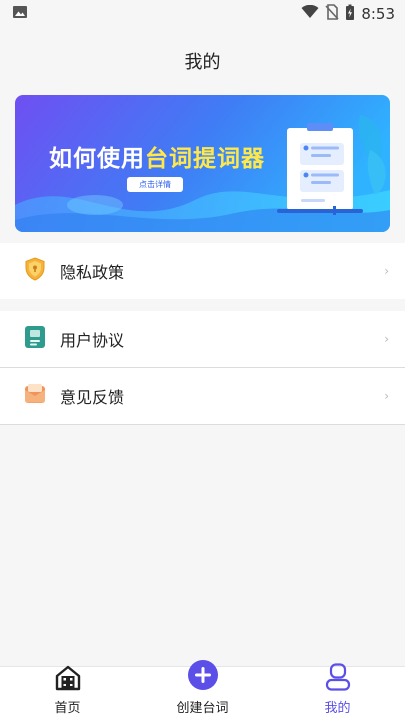 This screenshot has height=720, width=405. I want to click on divider, so click(202, 424).